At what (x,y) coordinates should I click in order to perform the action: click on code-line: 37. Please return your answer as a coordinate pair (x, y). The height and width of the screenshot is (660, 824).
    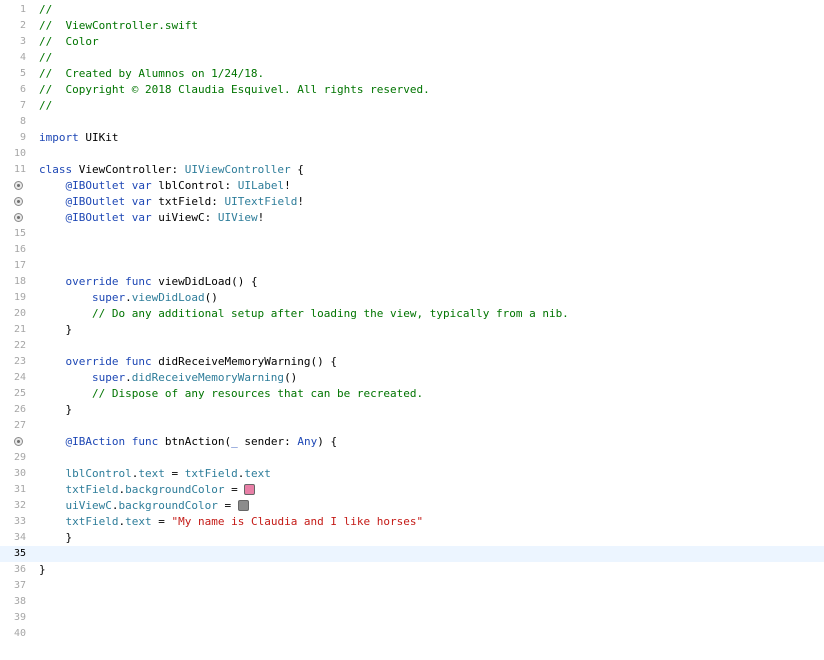
    Looking at the image, I should click on (412, 586).